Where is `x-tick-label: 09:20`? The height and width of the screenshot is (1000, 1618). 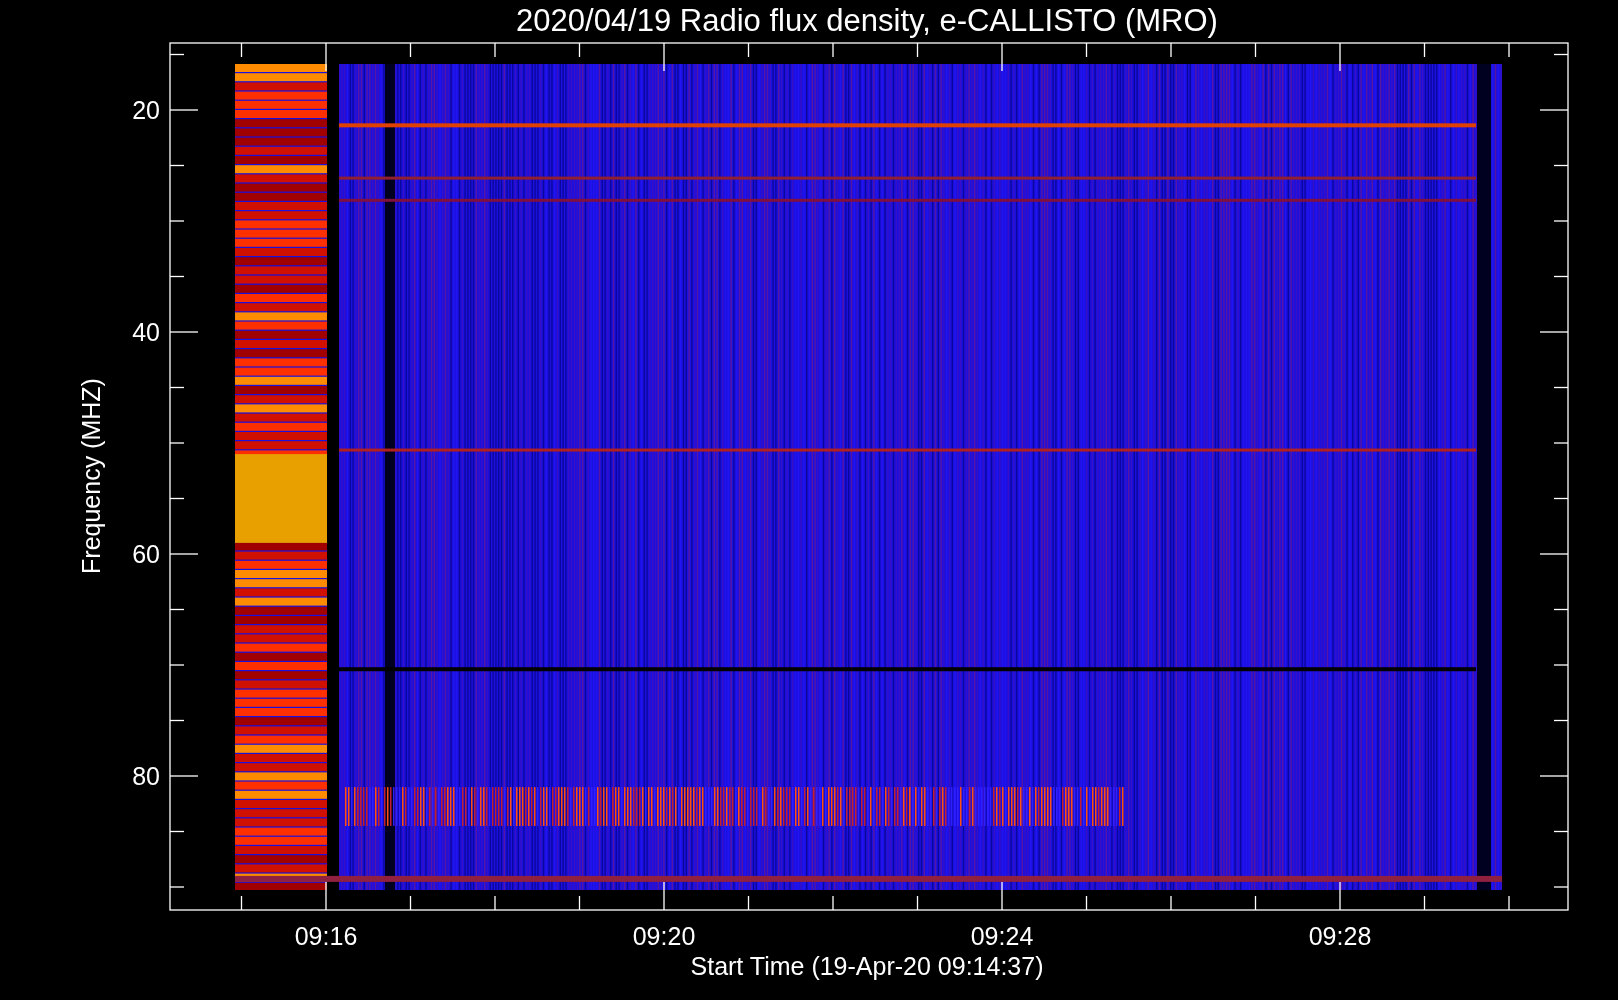
x-tick-label: 09:20 is located at coordinates (664, 936).